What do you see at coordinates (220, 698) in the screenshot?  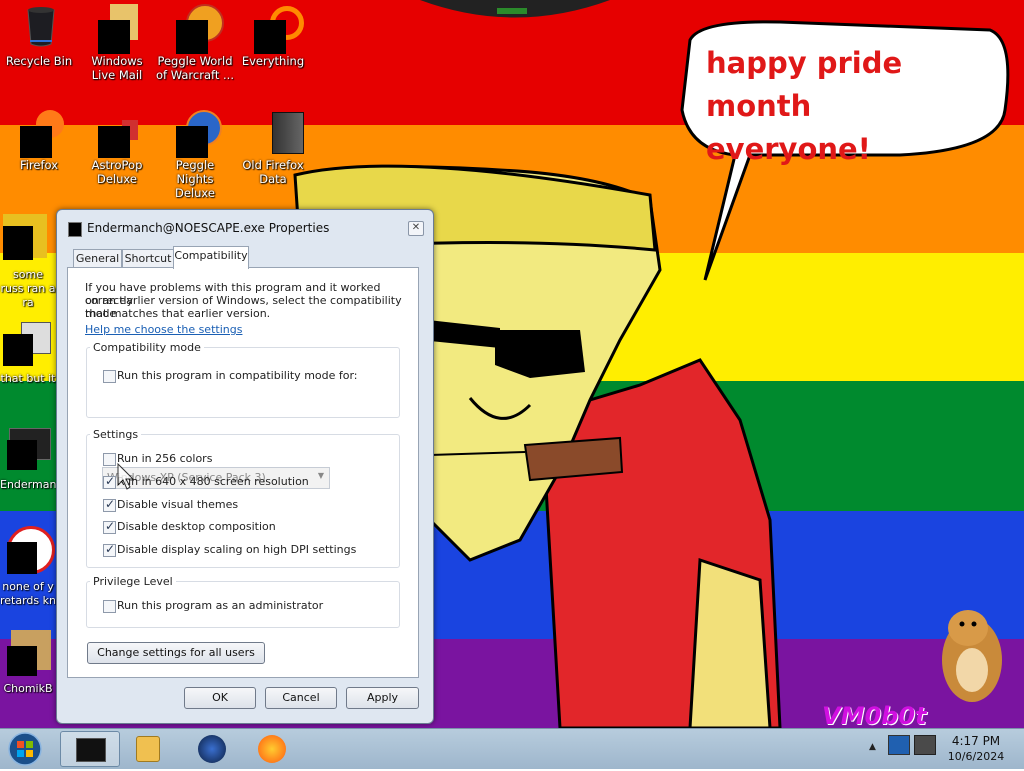 I see `ok-button: OK` at bounding box center [220, 698].